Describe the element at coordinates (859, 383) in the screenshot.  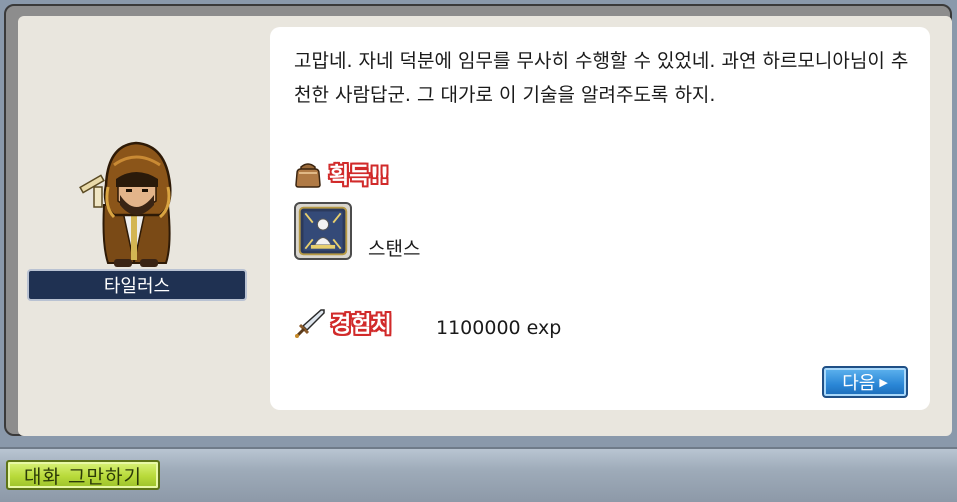
I see `next-button-label: 다음` at that location.